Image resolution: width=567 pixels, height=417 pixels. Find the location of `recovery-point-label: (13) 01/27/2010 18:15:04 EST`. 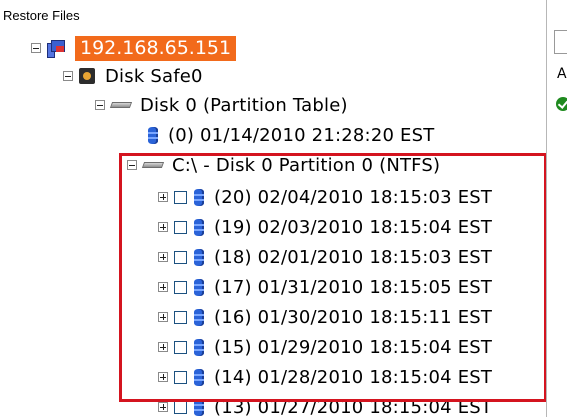

recovery-point-label: (13) 01/27/2010 18:15:04 EST is located at coordinates (353, 409).